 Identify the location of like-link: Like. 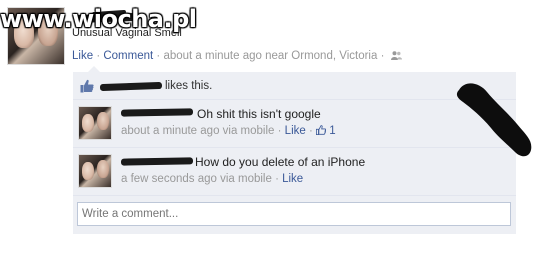
(82, 56).